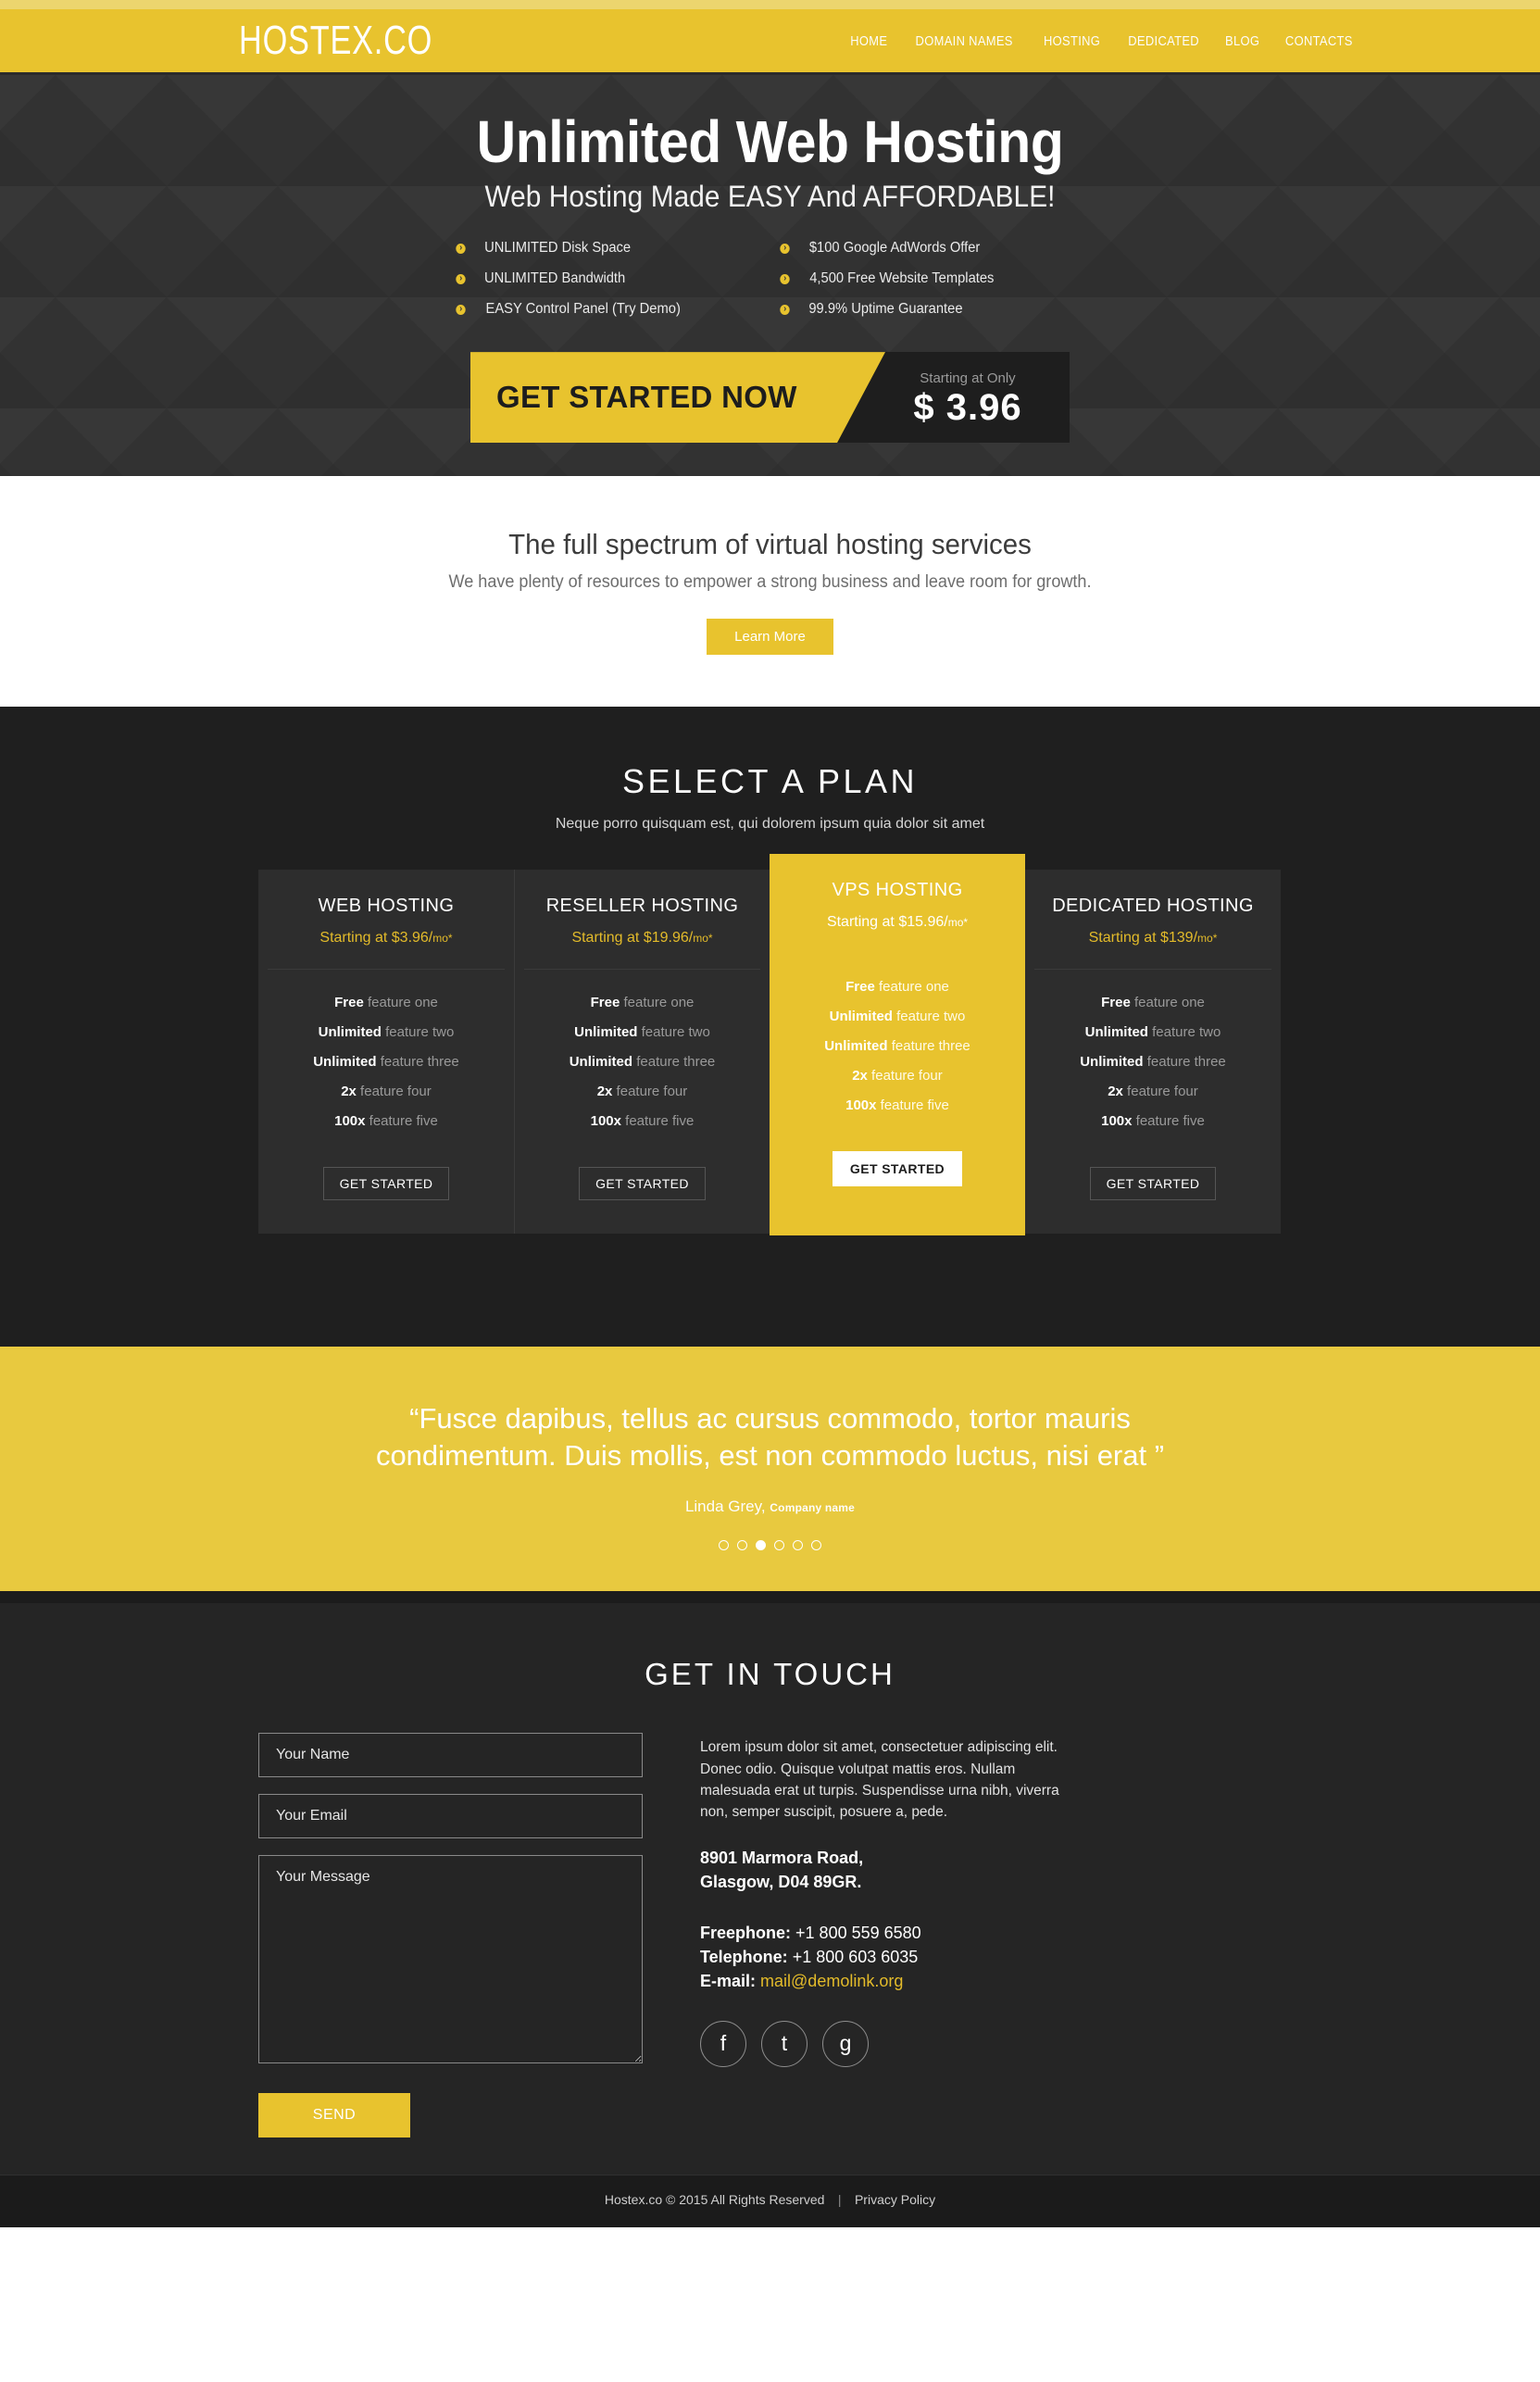 This screenshot has height=2382, width=1540. I want to click on send-button: SEND, so click(334, 2115).